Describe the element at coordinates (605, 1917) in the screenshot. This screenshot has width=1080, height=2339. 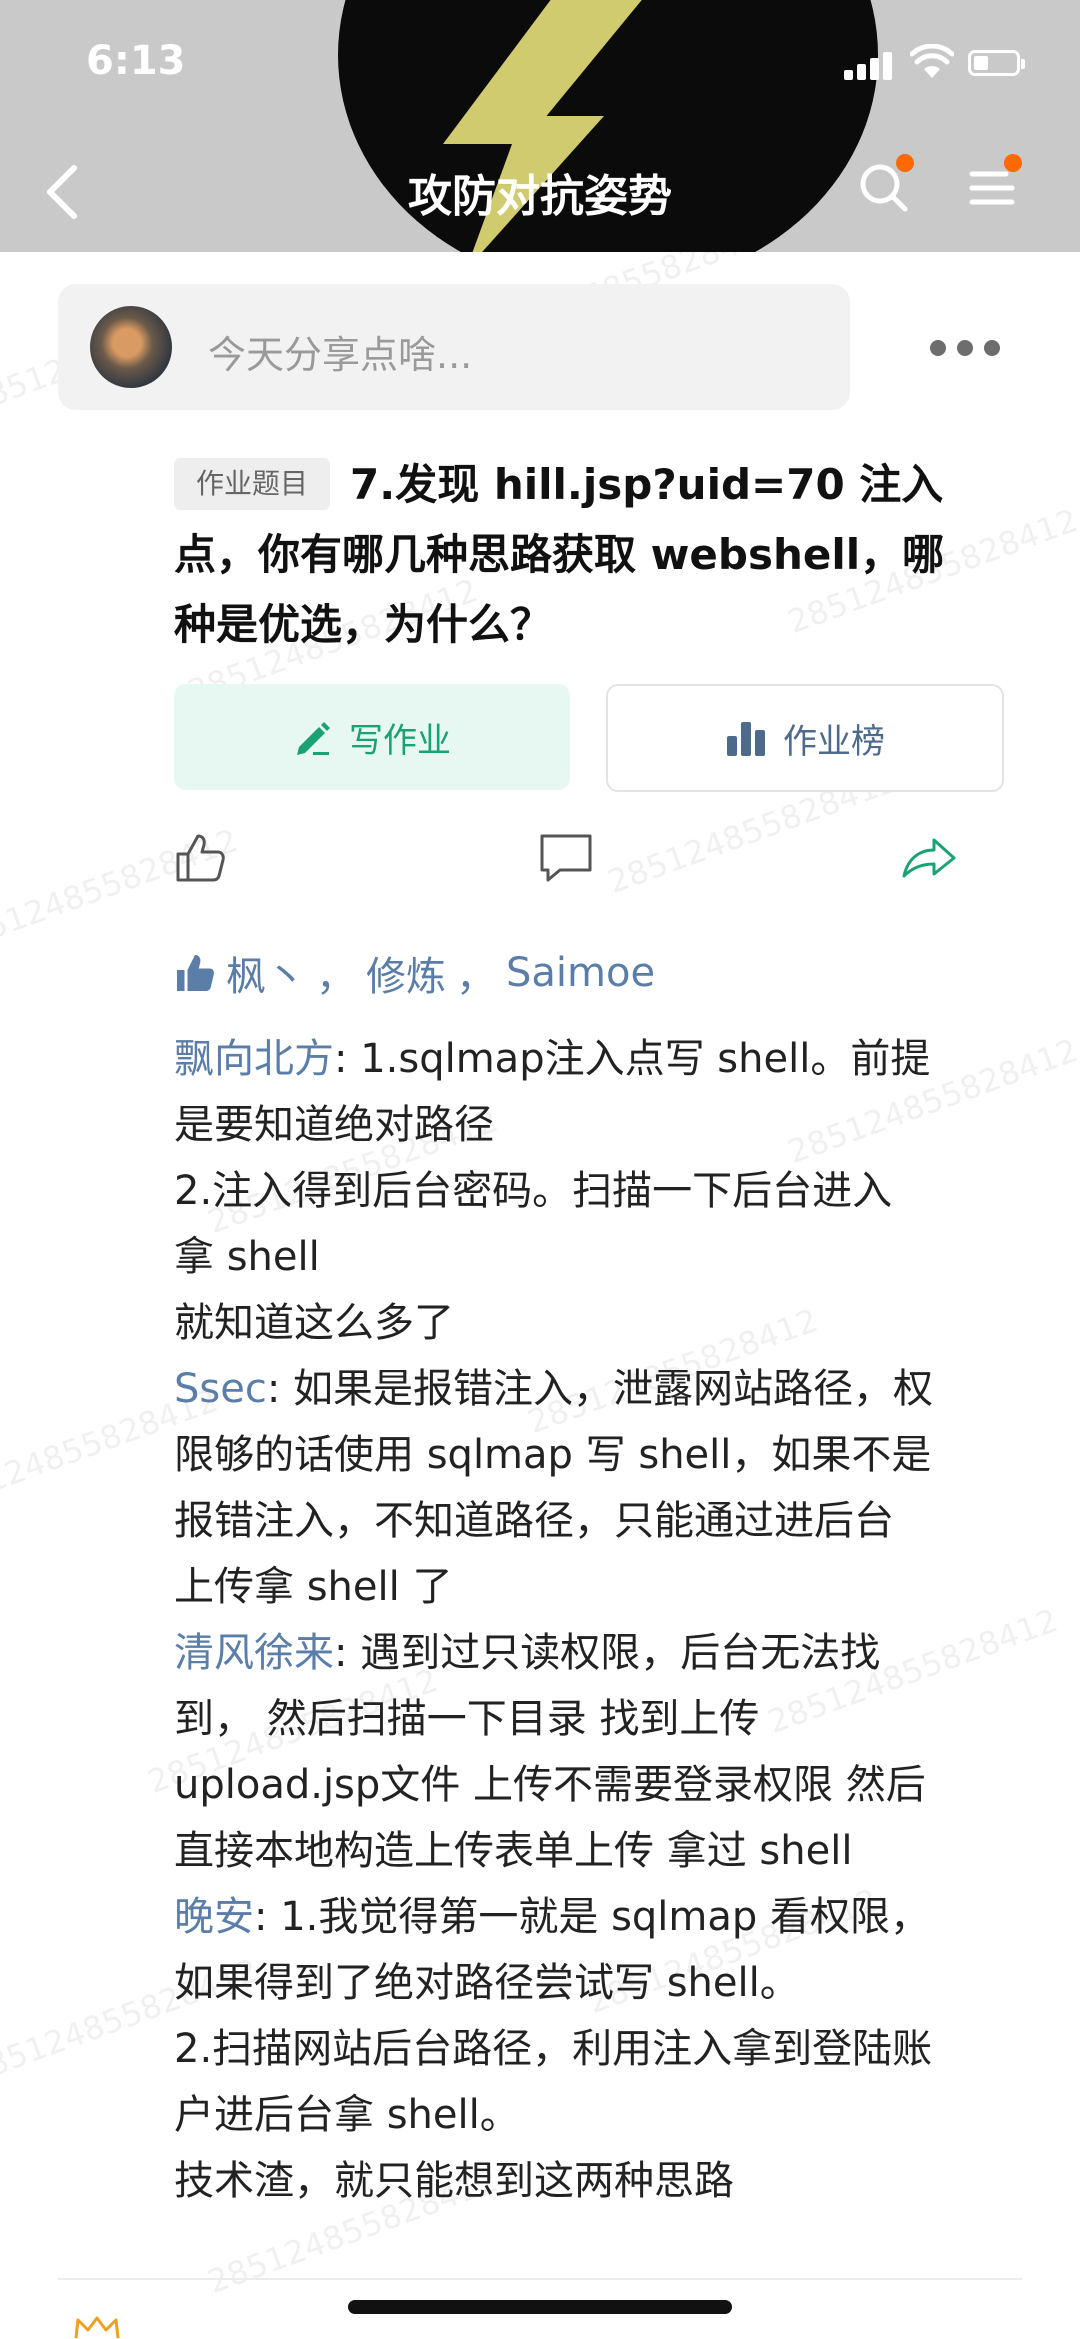
I see `comment-text: 1.我觉得第一就是 sqlmap 看权限，` at that location.